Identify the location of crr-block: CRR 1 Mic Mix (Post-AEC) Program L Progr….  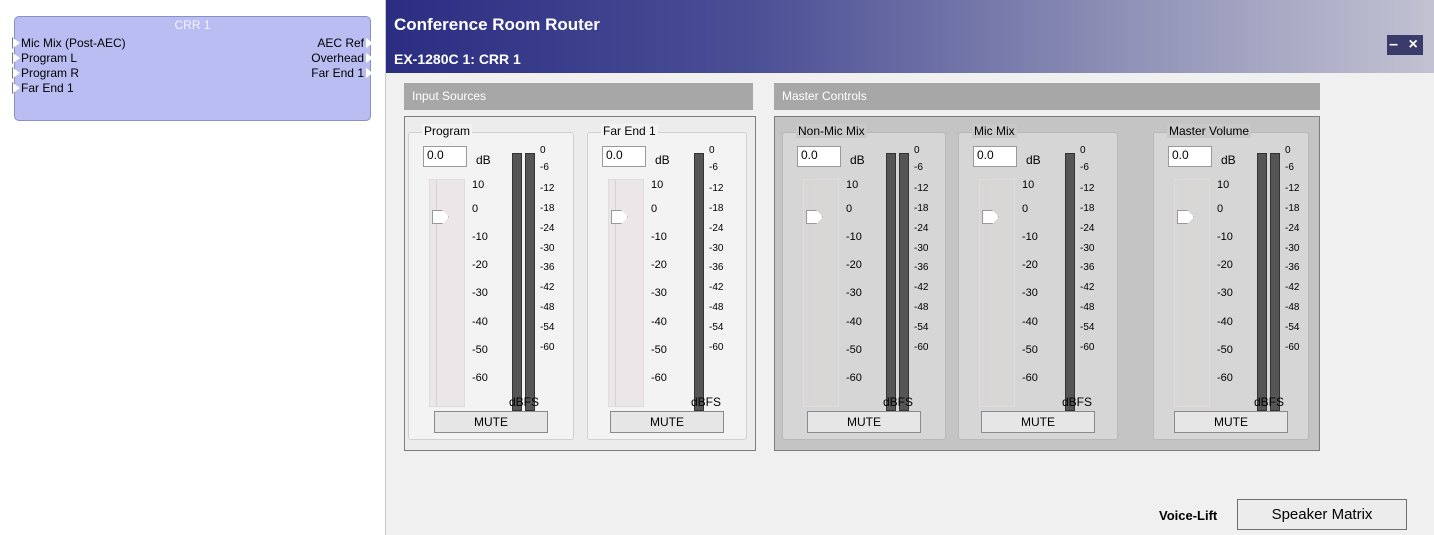
(192, 68).